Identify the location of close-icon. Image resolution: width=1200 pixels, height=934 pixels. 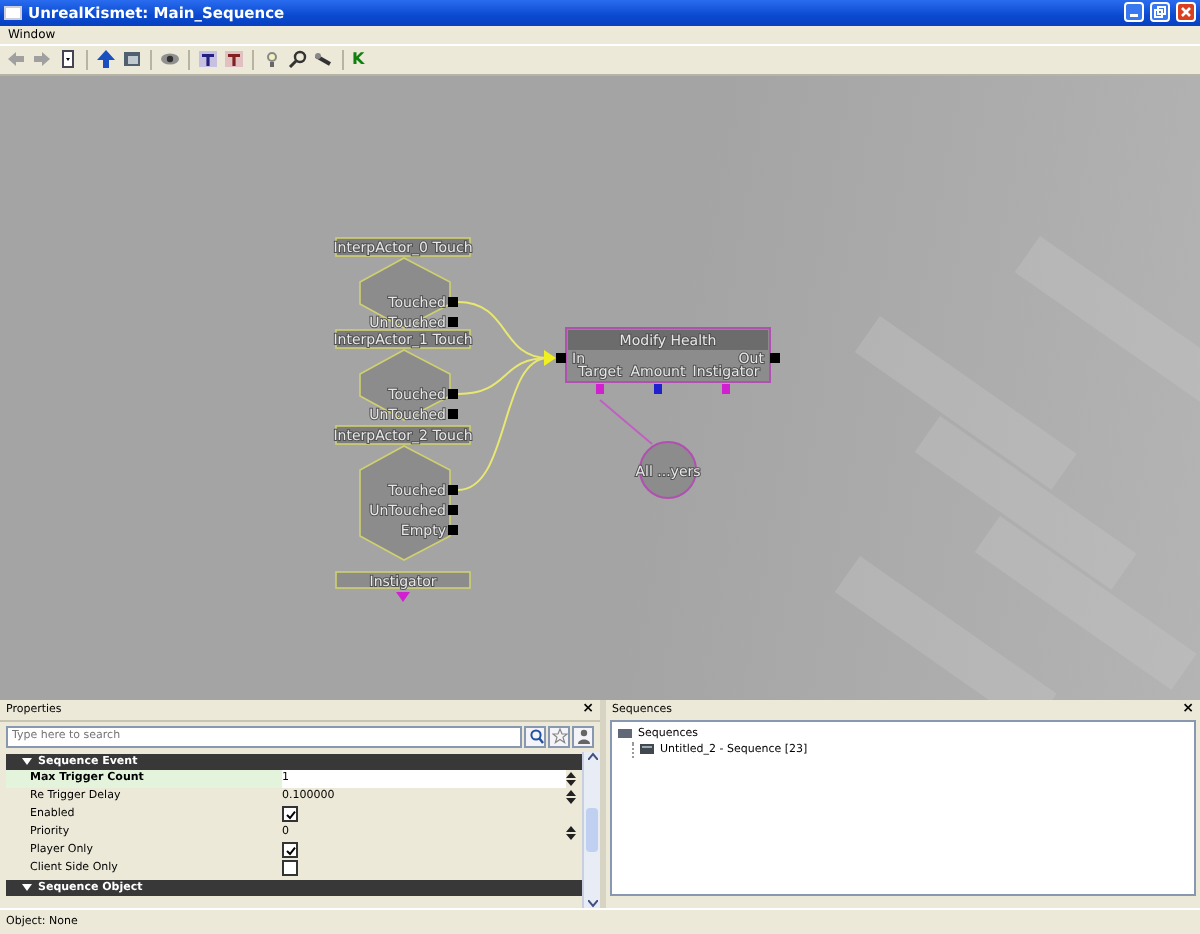
(1186, 12).